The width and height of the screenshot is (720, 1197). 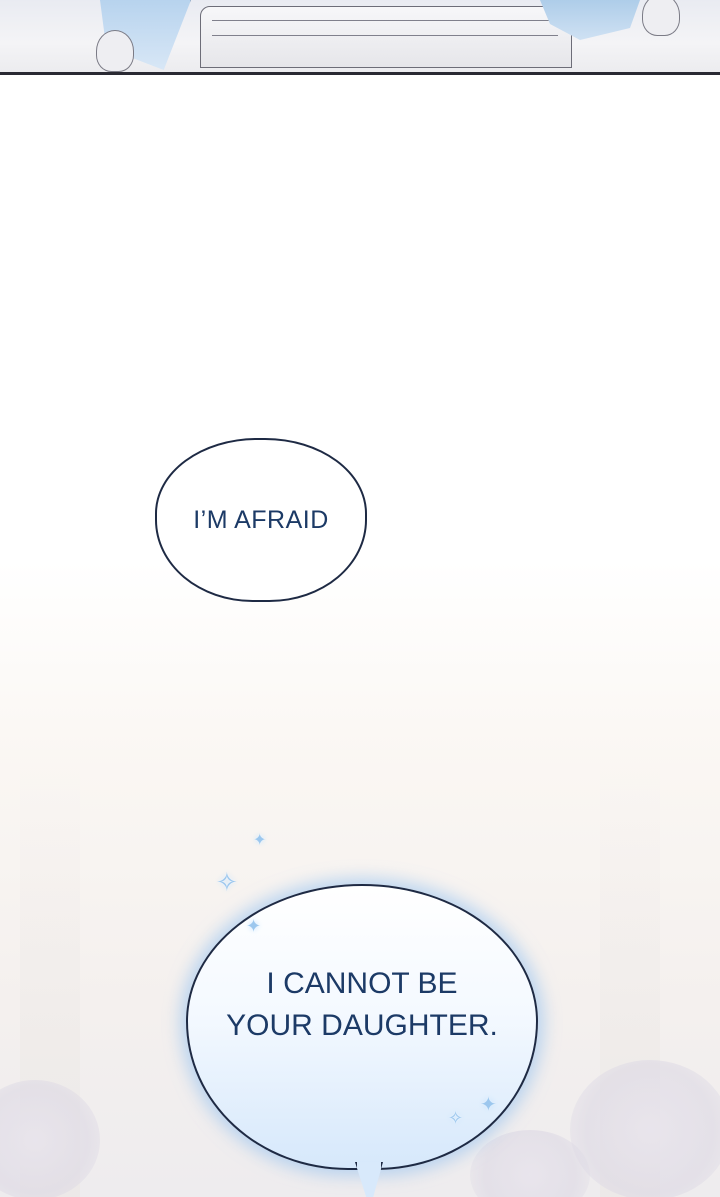 I want to click on chair-ornament-right, so click(x=661, y=18).